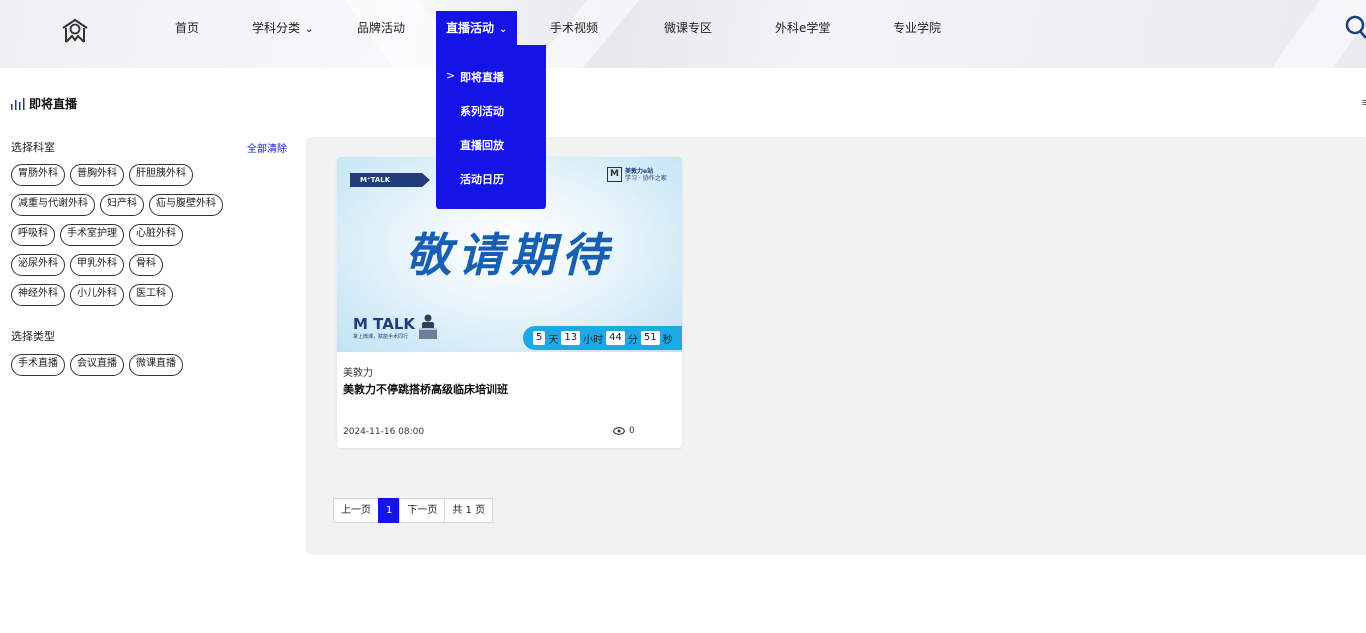  What do you see at coordinates (650, 338) in the screenshot?
I see `countdown-seconds: 51` at bounding box center [650, 338].